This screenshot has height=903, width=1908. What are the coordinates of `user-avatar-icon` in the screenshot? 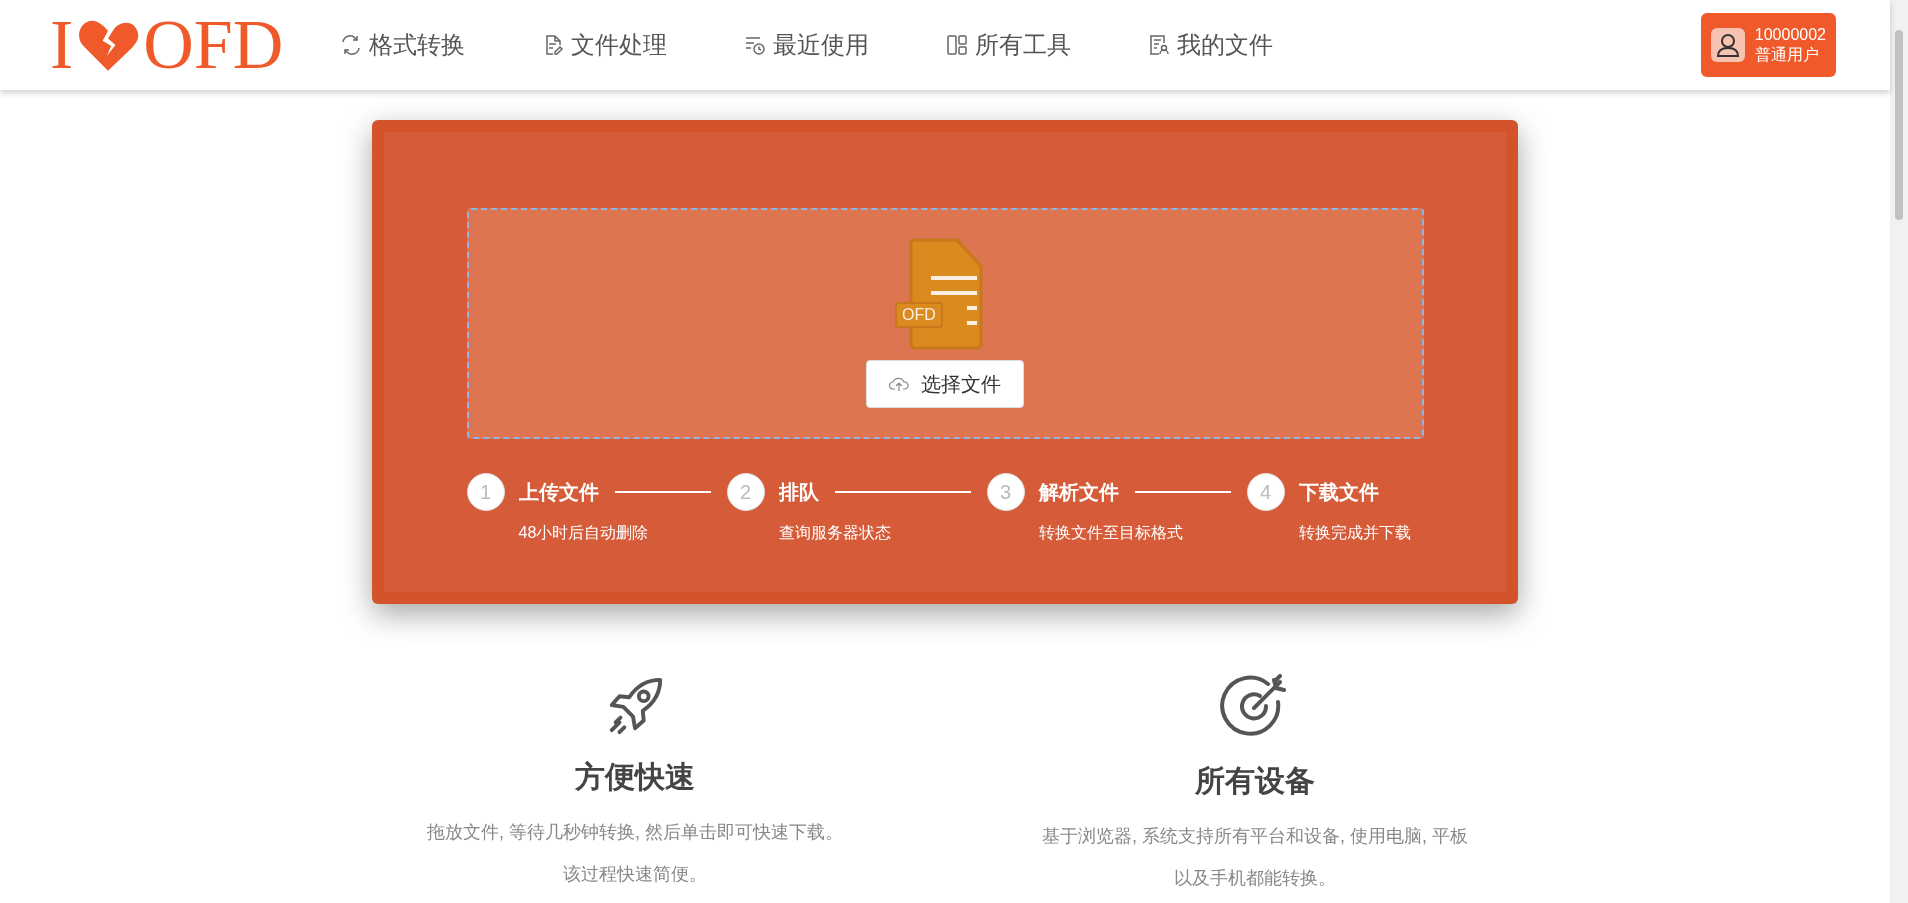 It's located at (1727, 45).